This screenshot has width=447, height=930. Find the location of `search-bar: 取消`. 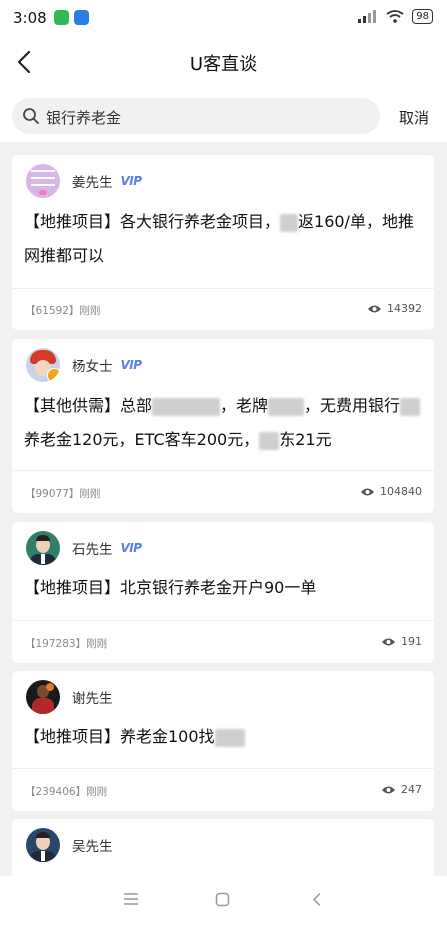

search-bar: 取消 is located at coordinates (223, 116).